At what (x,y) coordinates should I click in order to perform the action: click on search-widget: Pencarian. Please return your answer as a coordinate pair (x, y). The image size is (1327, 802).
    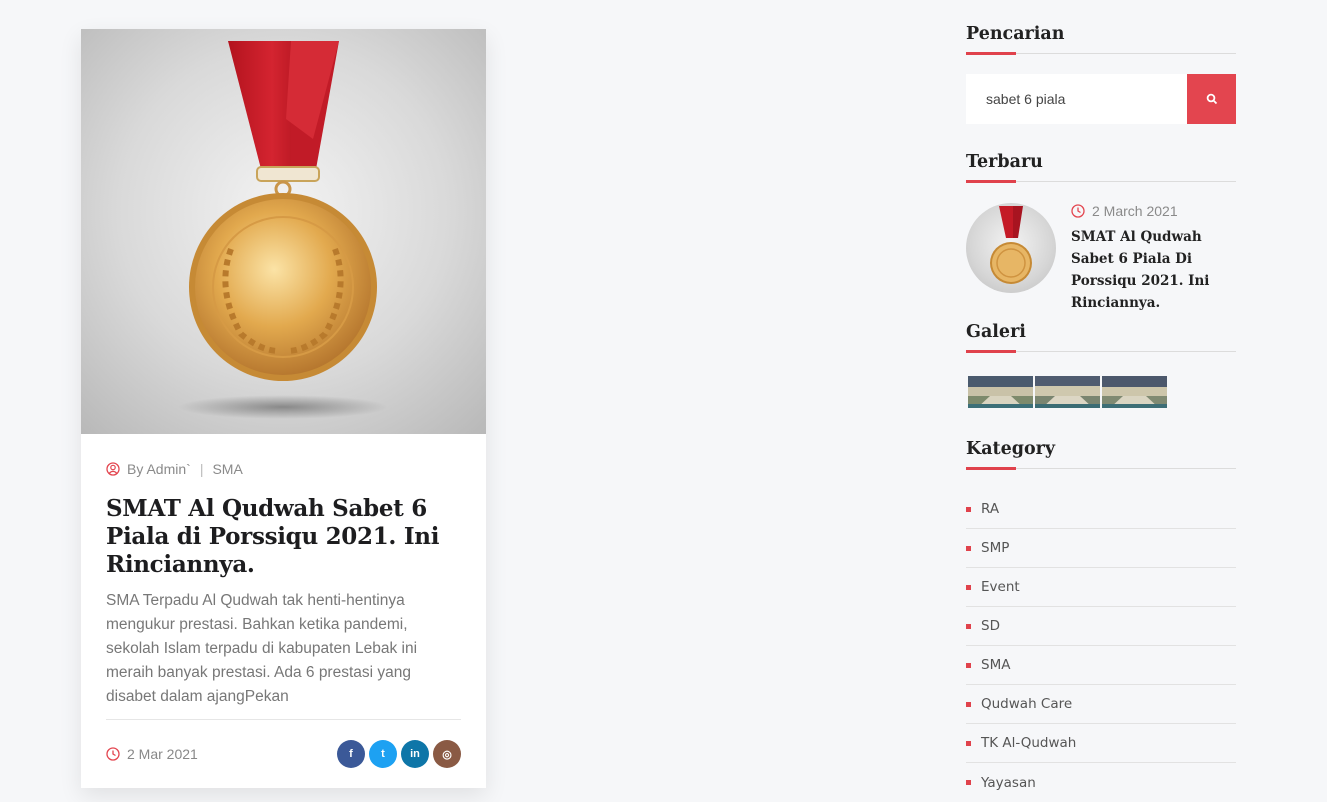
    Looking at the image, I should click on (1101, 74).